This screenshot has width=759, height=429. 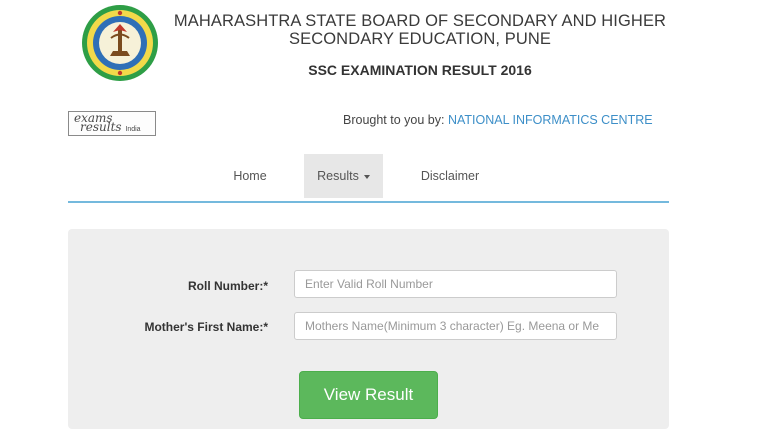 What do you see at coordinates (368, 395) in the screenshot?
I see `view-result-button: View Result` at bounding box center [368, 395].